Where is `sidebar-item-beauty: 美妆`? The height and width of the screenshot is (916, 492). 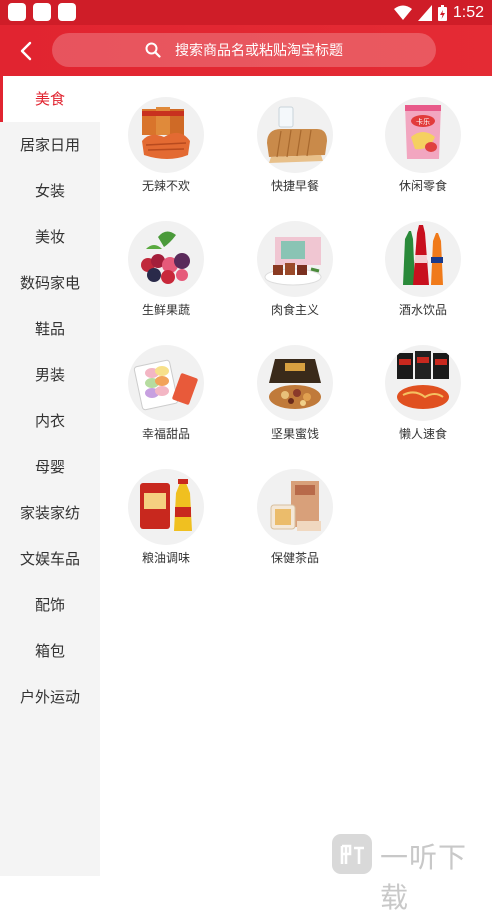 sidebar-item-beauty: 美妆 is located at coordinates (50, 237).